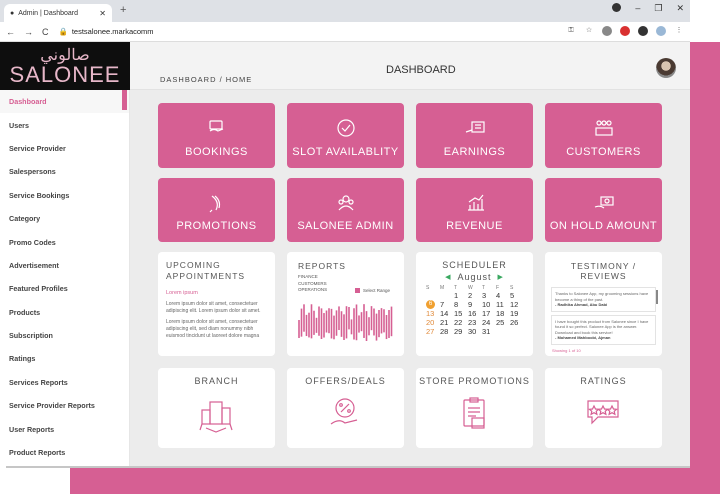 The height and width of the screenshot is (494, 720). I want to click on avatar, so click(666, 68).